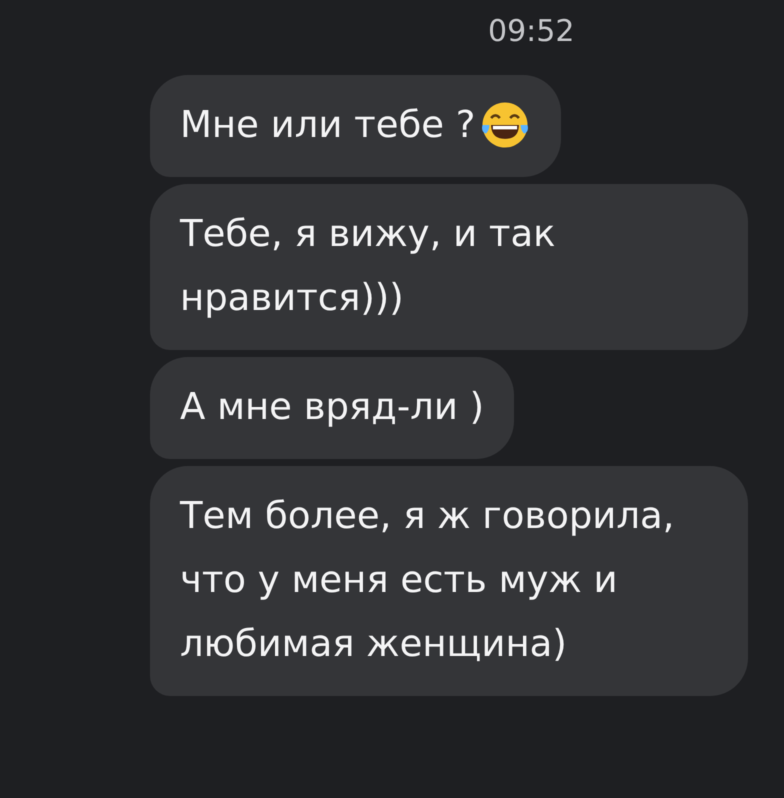  Describe the element at coordinates (368, 266) in the screenshot. I see `message-text: Тебе, я вижу, и так нравится)))` at that location.